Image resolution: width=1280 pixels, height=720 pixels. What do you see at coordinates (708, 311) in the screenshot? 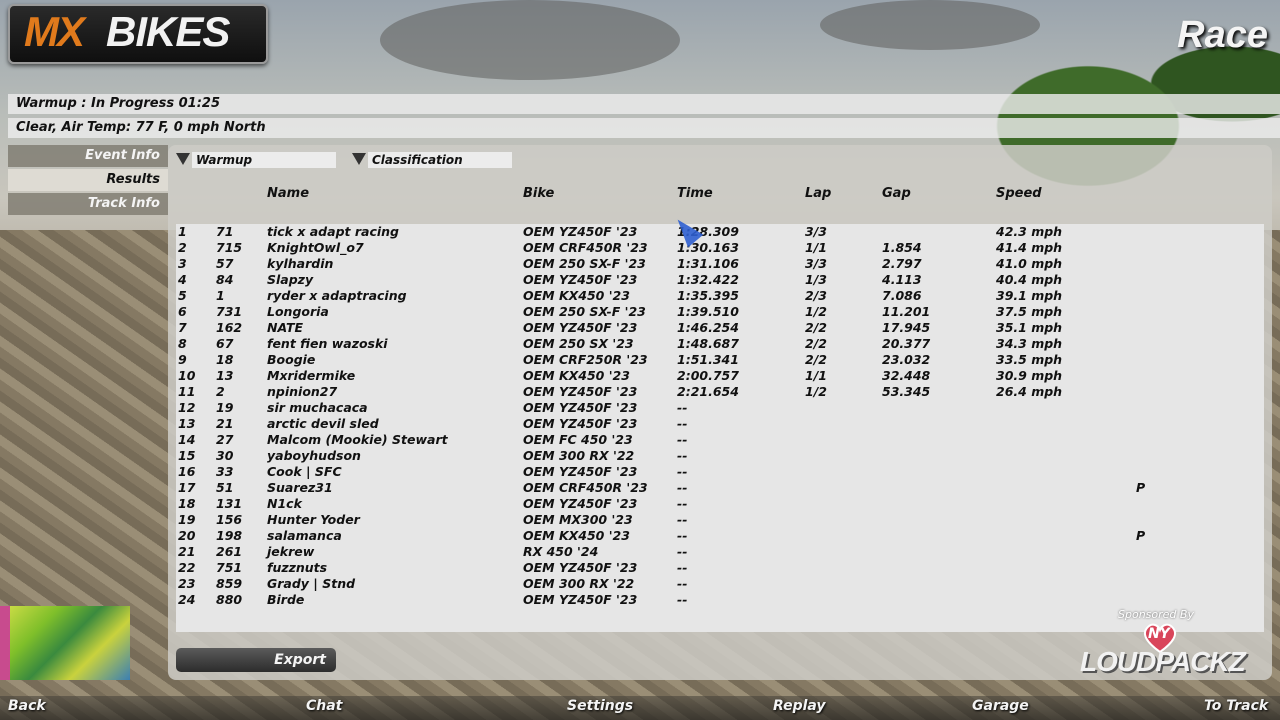
I see `cell-time: 1:39.510` at bounding box center [708, 311].